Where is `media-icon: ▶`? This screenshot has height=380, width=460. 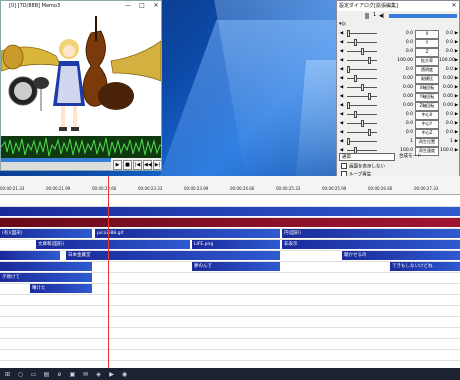 media-icon: ▶ is located at coordinates (111, 374).